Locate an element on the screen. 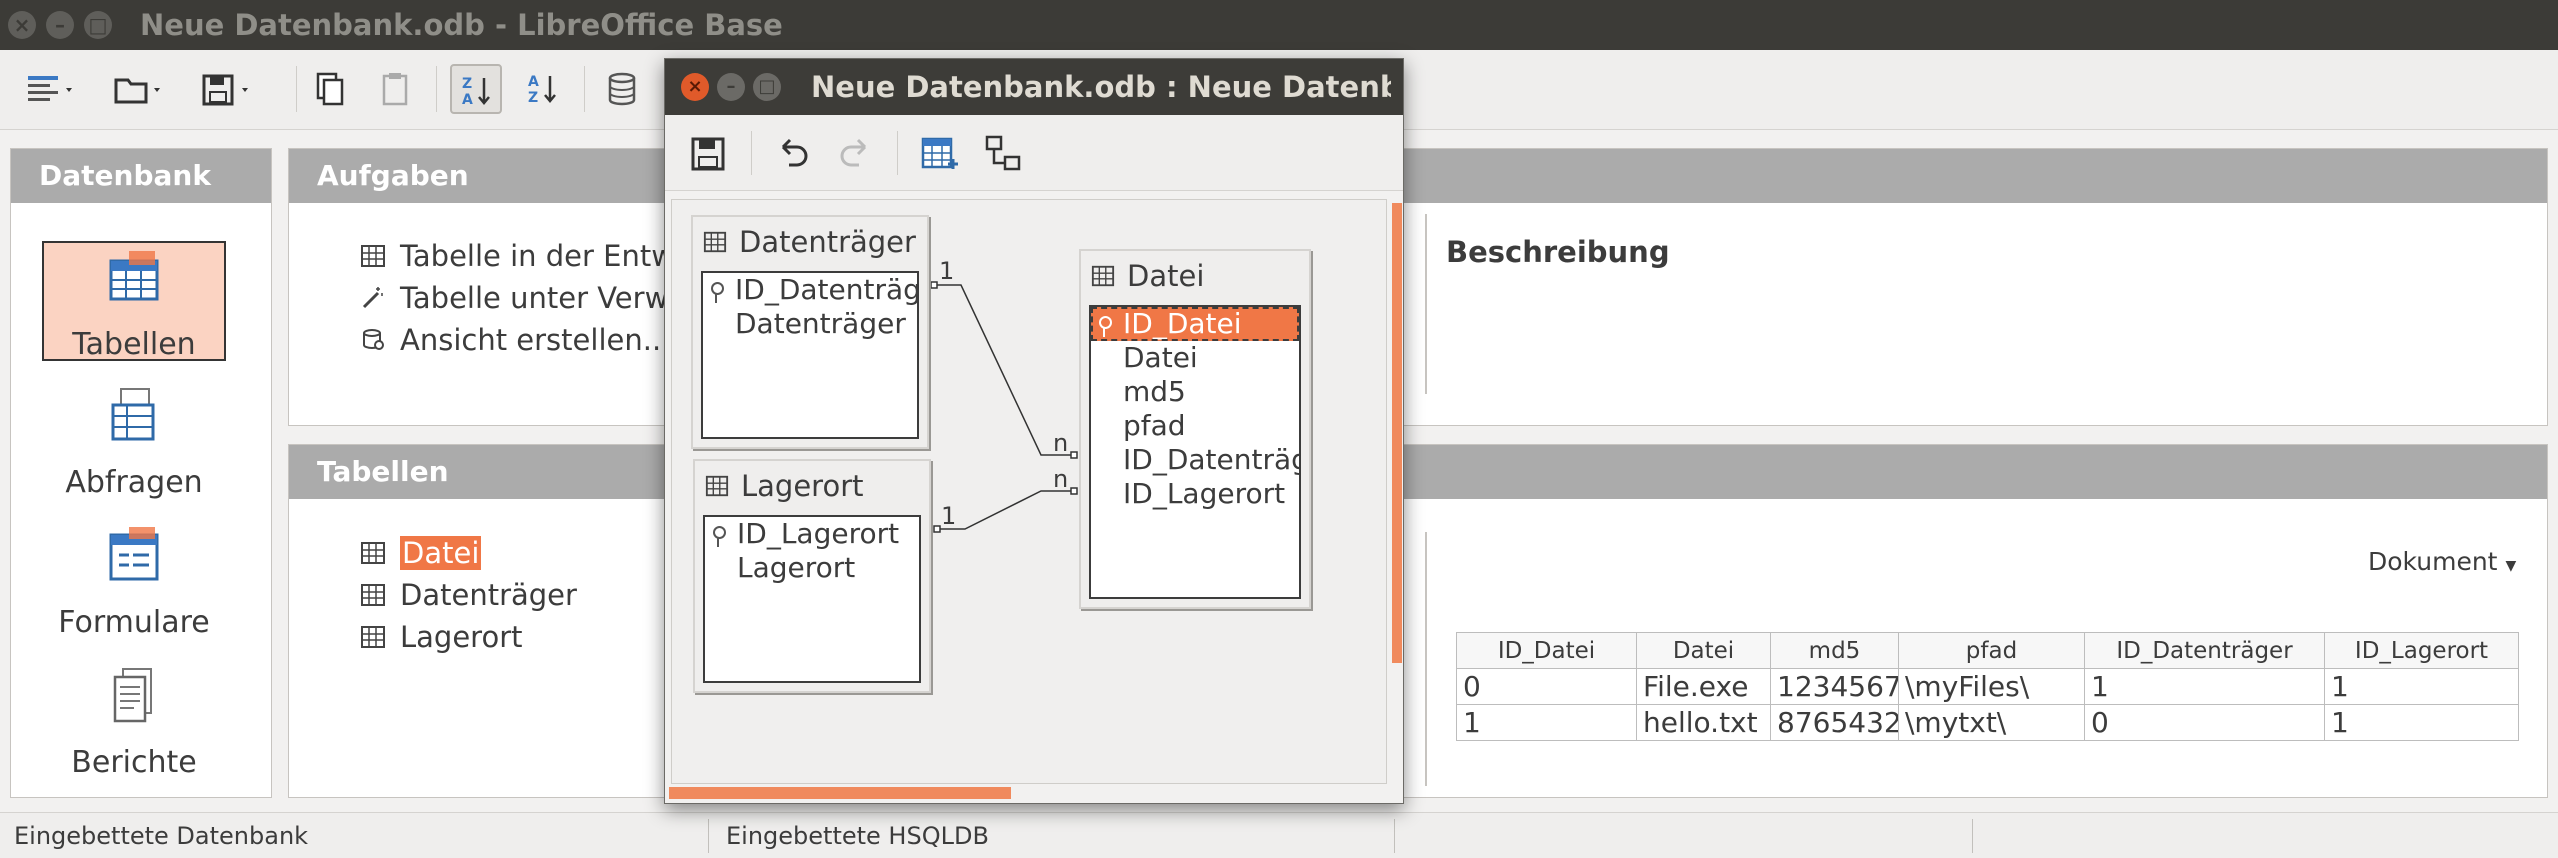 This screenshot has height=858, width=2558. maximize-window-icon: □ is located at coordinates (98, 25).